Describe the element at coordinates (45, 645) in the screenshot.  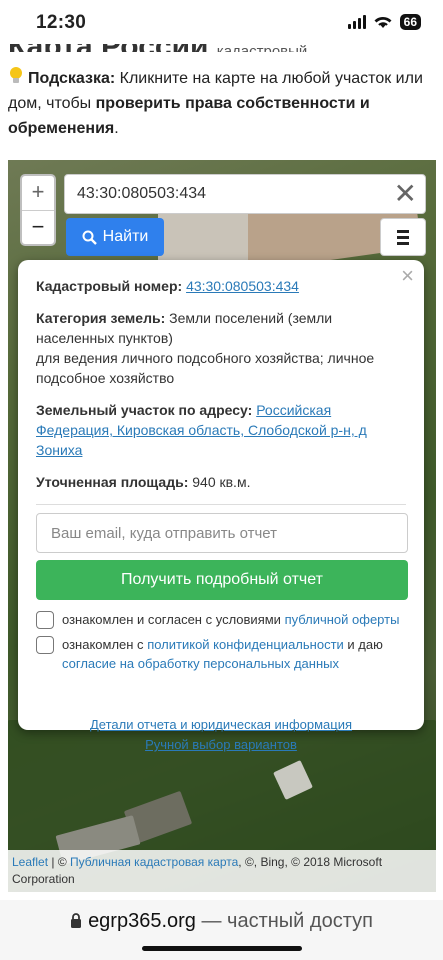
I see `privacy-consent-checkbox` at that location.